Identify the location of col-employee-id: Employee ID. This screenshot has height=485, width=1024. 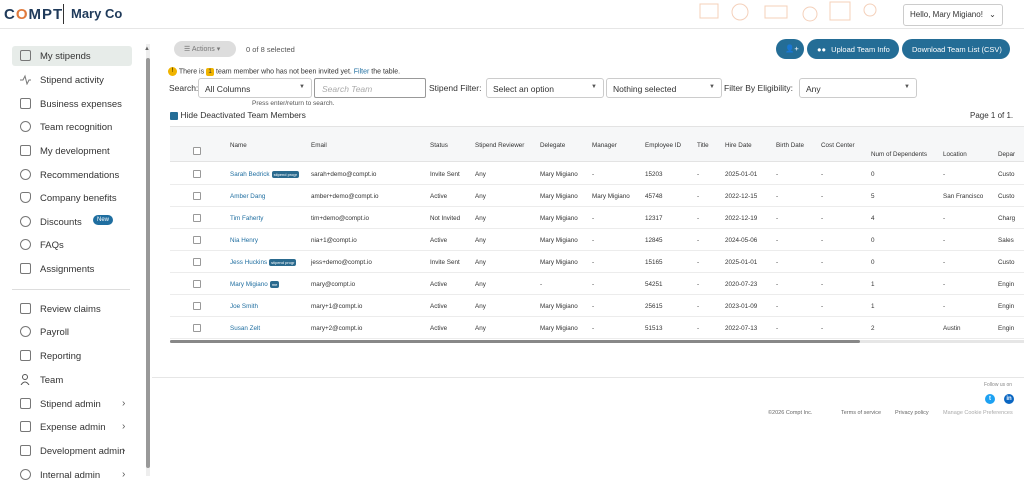
(663, 145).